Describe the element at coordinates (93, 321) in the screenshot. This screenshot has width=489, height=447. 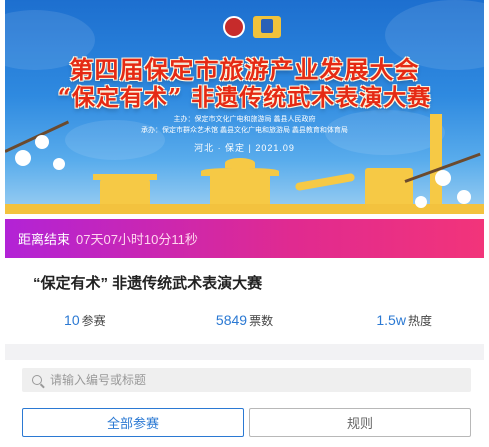
I see `stat-unit: 参赛` at that location.